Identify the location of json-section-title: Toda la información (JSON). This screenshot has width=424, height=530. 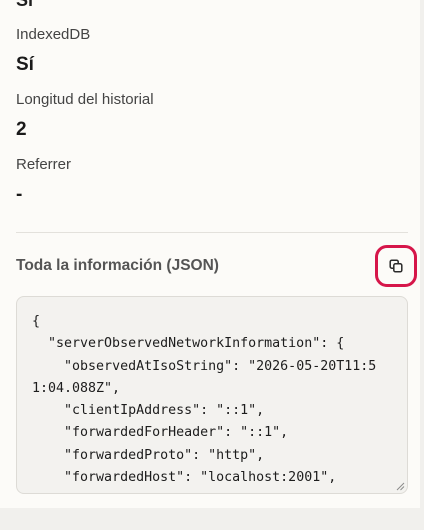
(117, 265).